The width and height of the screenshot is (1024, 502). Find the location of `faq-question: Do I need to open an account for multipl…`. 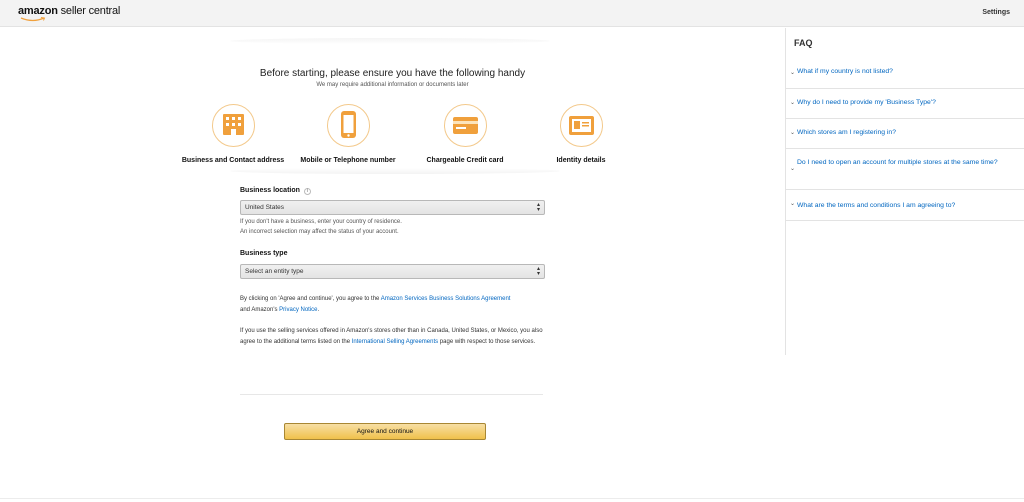

faq-question: Do I need to open an account for multipl… is located at coordinates (897, 162).